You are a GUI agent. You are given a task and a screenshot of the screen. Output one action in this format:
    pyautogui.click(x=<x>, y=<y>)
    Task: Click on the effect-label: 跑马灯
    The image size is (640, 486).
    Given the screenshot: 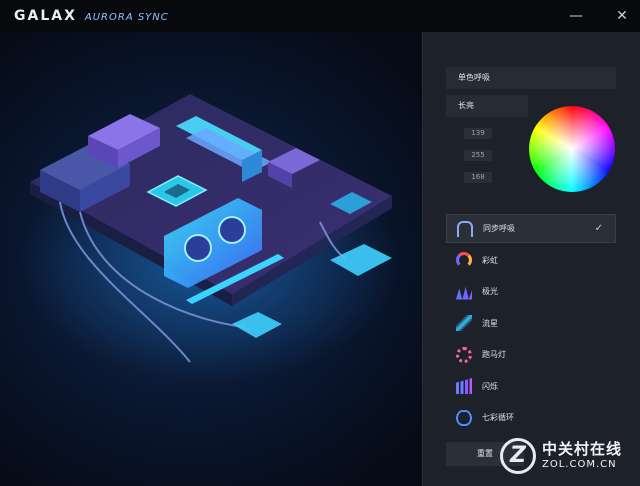 What is the action you would take?
    pyautogui.click(x=494, y=354)
    